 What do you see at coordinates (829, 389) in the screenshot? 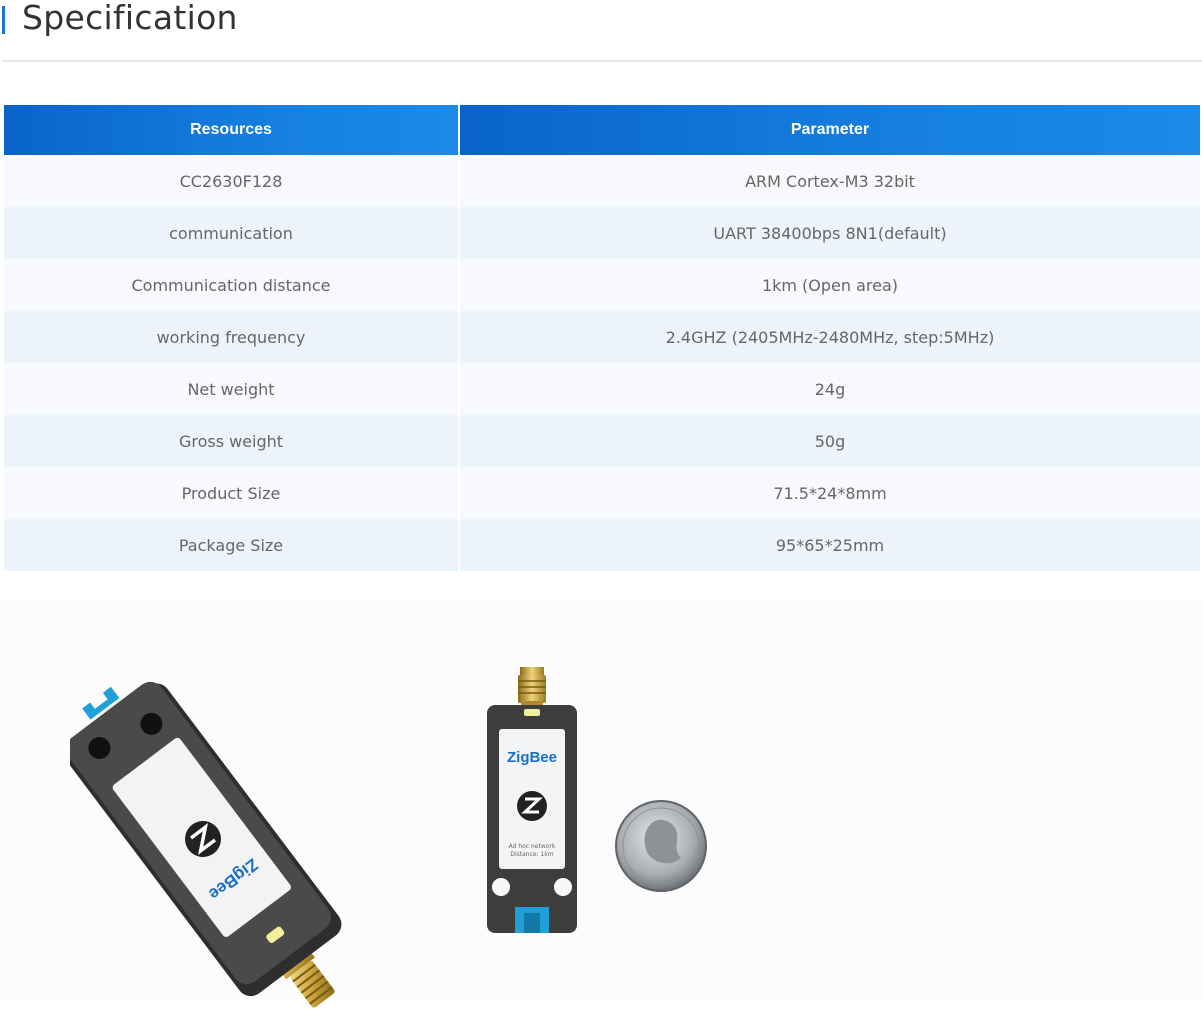
I see `parameter-cell: 24g` at bounding box center [829, 389].